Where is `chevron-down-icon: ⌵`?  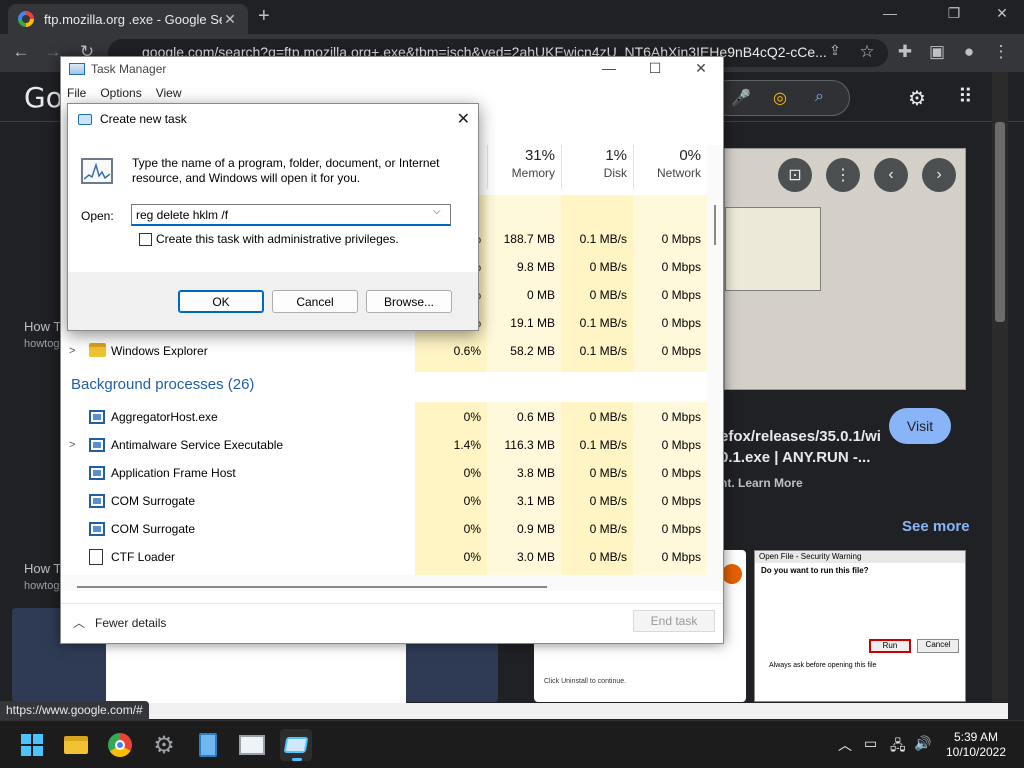 chevron-down-icon: ⌵ is located at coordinates (437, 211).